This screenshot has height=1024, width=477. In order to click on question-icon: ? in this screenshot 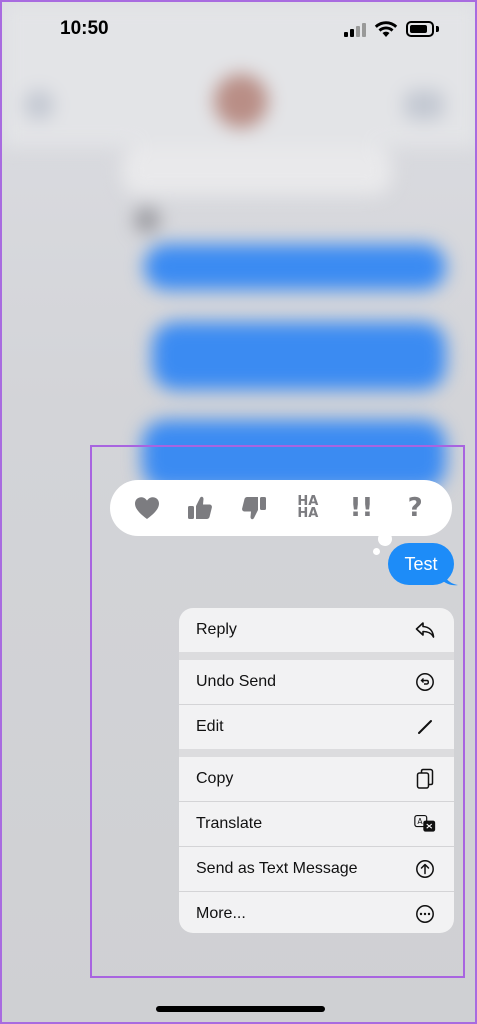, I will do `click(415, 508)`.